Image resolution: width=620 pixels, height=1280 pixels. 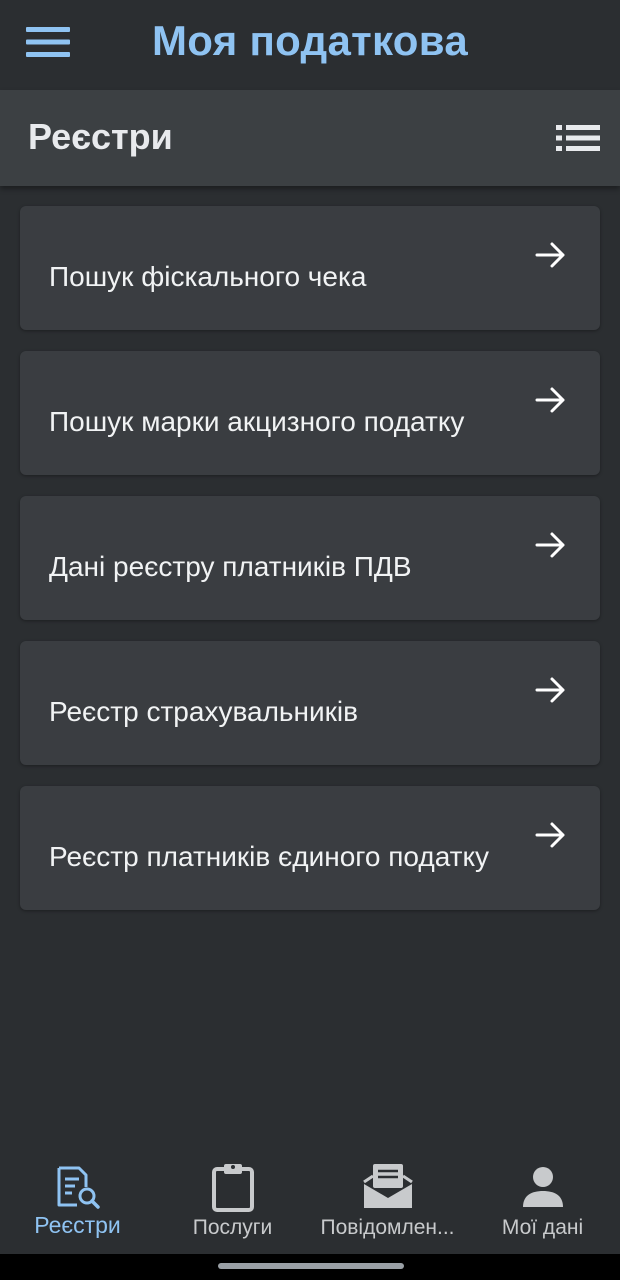 What do you see at coordinates (208, 276) in the screenshot?
I see `card-label: Пошук фіскального чека` at bounding box center [208, 276].